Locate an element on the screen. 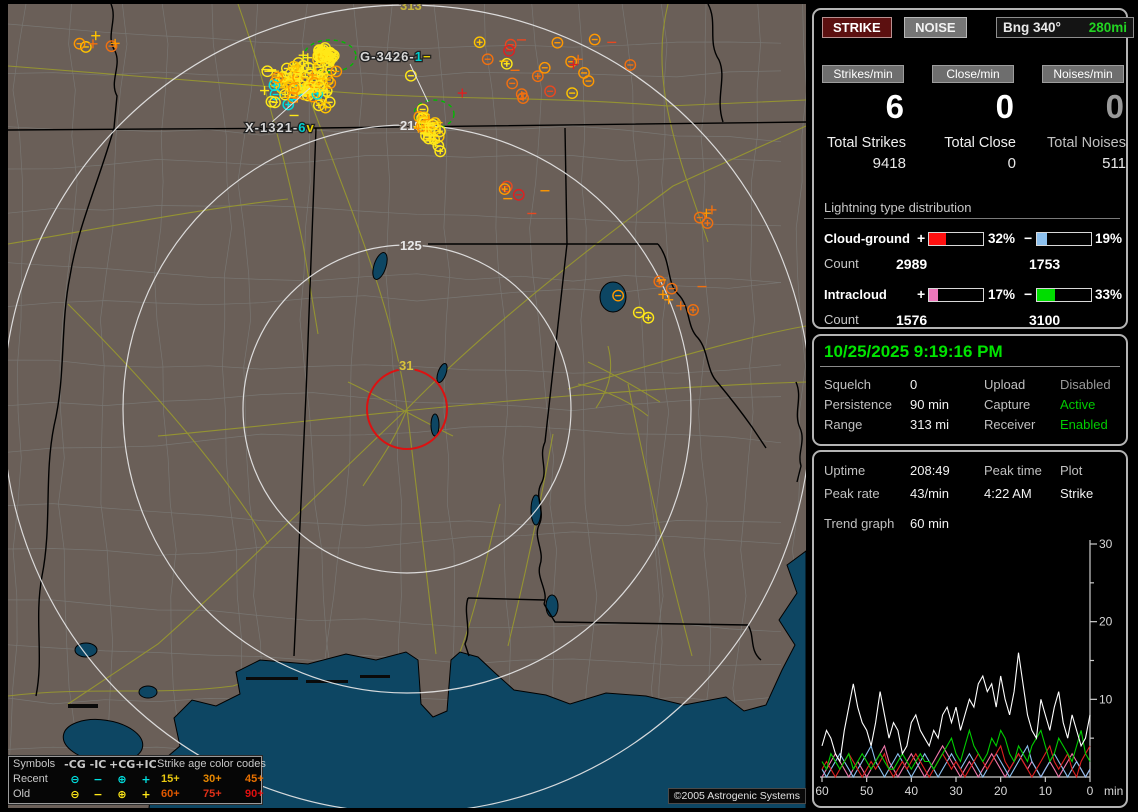 This screenshot has width=1138, height=812. capture-status: Active is located at coordinates (1078, 404).